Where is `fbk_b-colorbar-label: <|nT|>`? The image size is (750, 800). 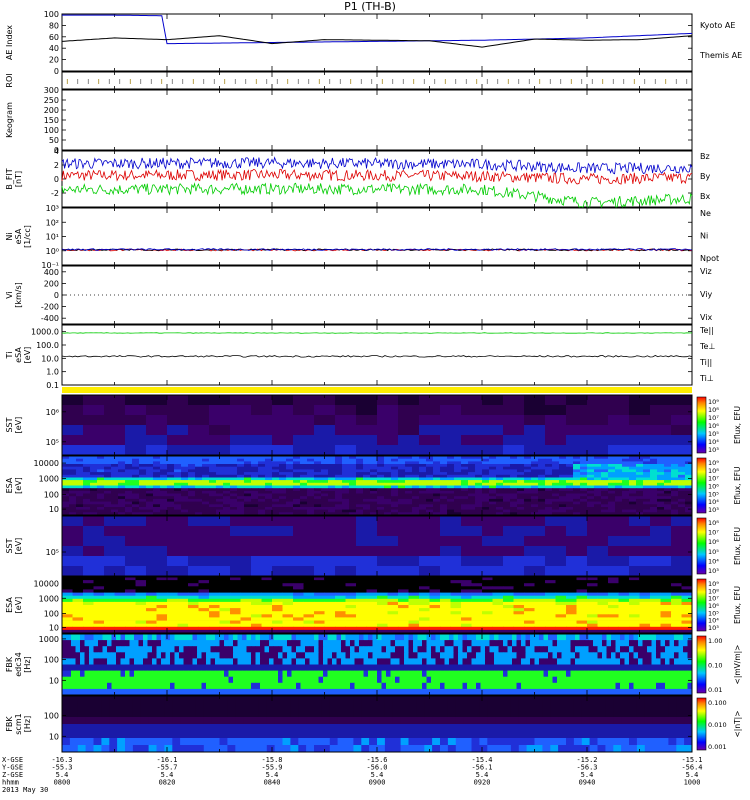 fbk_b-colorbar-label: <|nT|> is located at coordinates (737, 724).